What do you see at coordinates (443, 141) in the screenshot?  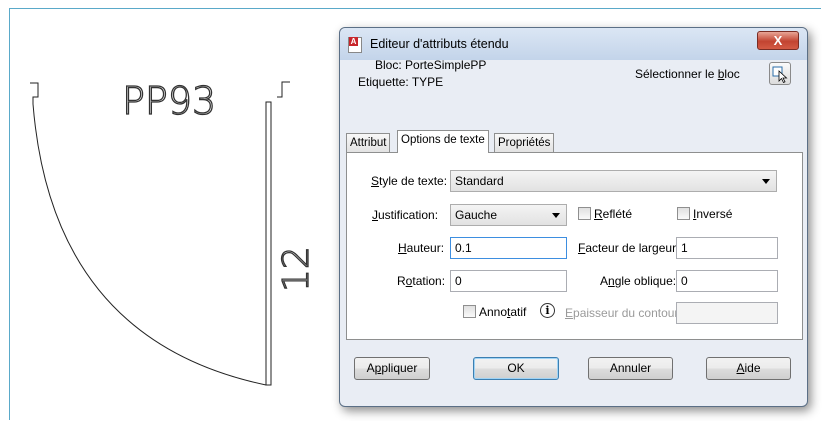 I see `tab-options-texte: Options de texte` at bounding box center [443, 141].